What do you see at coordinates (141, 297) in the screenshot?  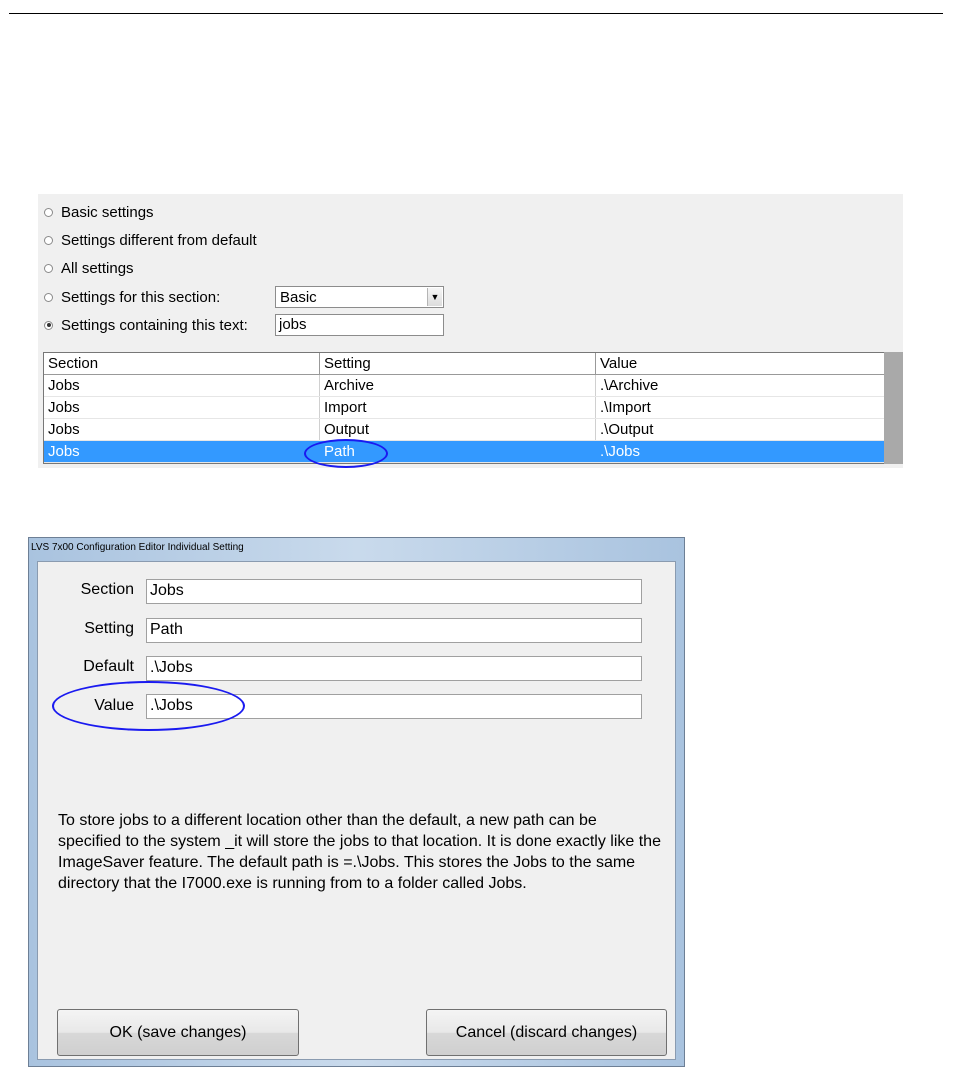 I see `radio-label: Settings for this section:` at bounding box center [141, 297].